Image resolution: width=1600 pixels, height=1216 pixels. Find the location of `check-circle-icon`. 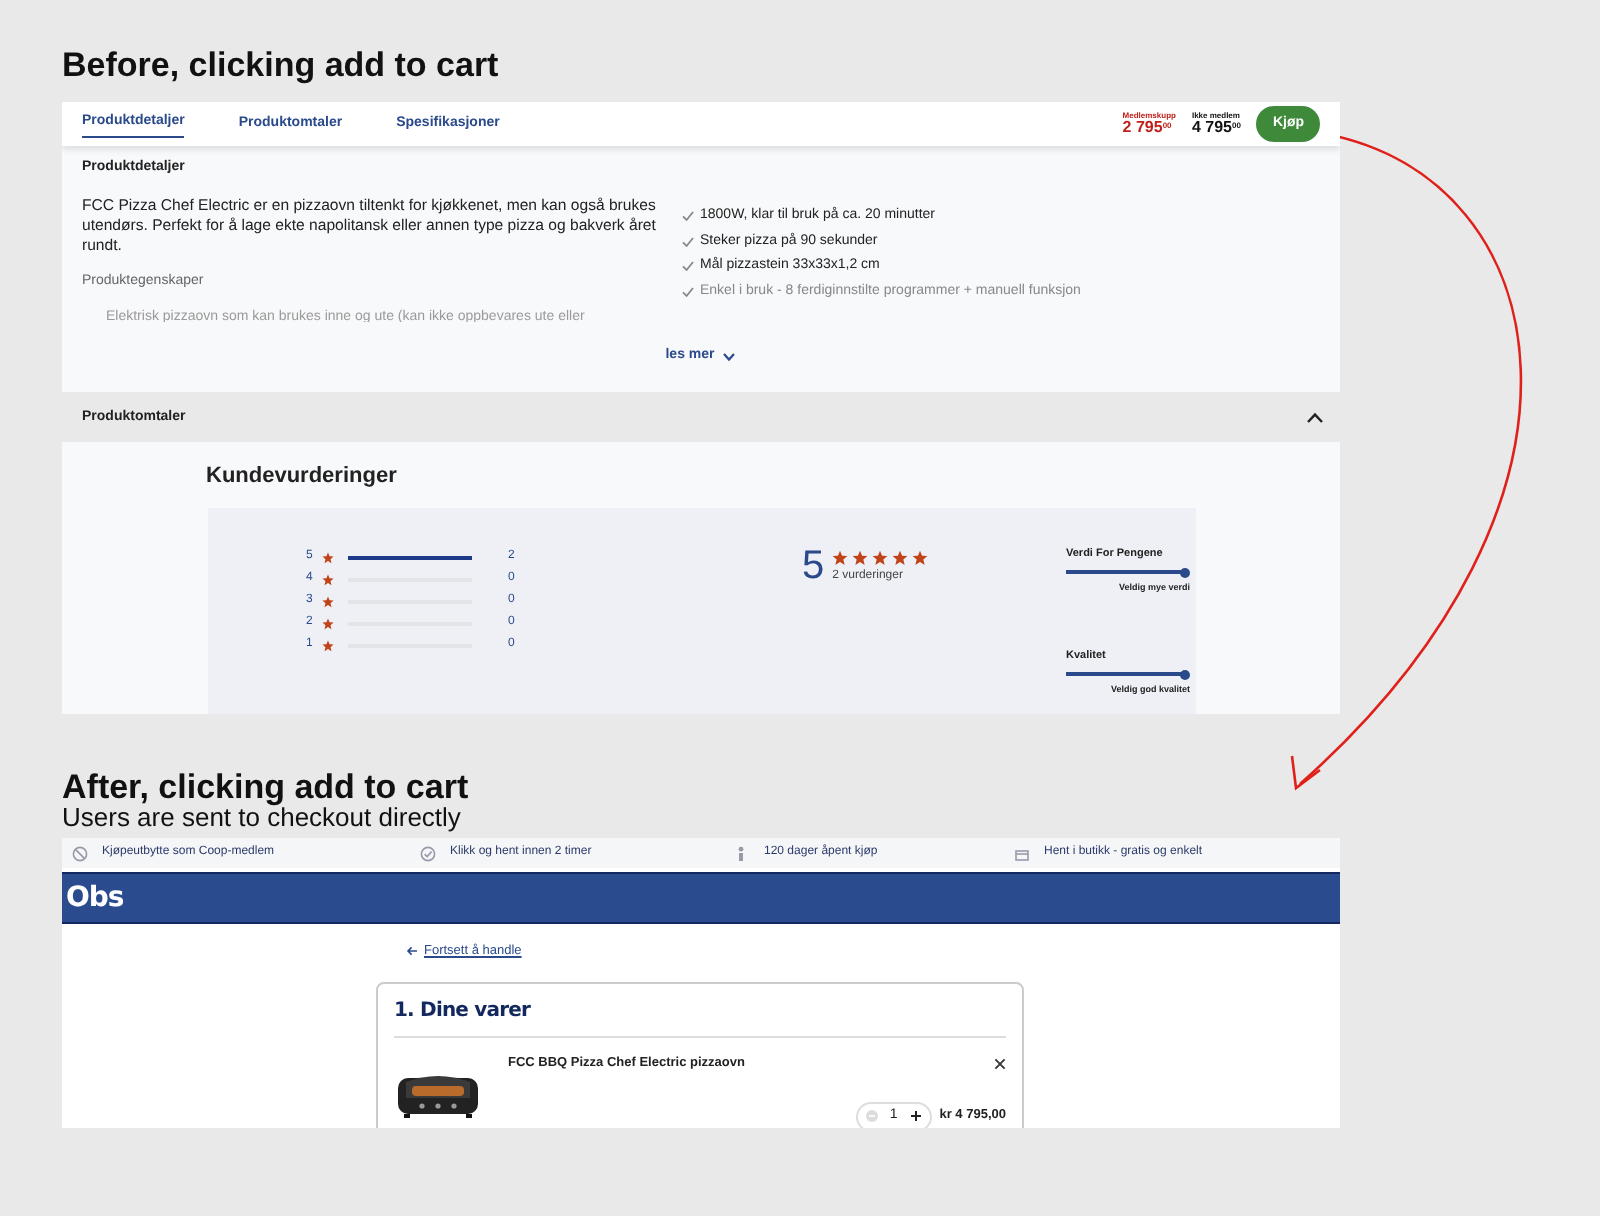

check-circle-icon is located at coordinates (428, 853).